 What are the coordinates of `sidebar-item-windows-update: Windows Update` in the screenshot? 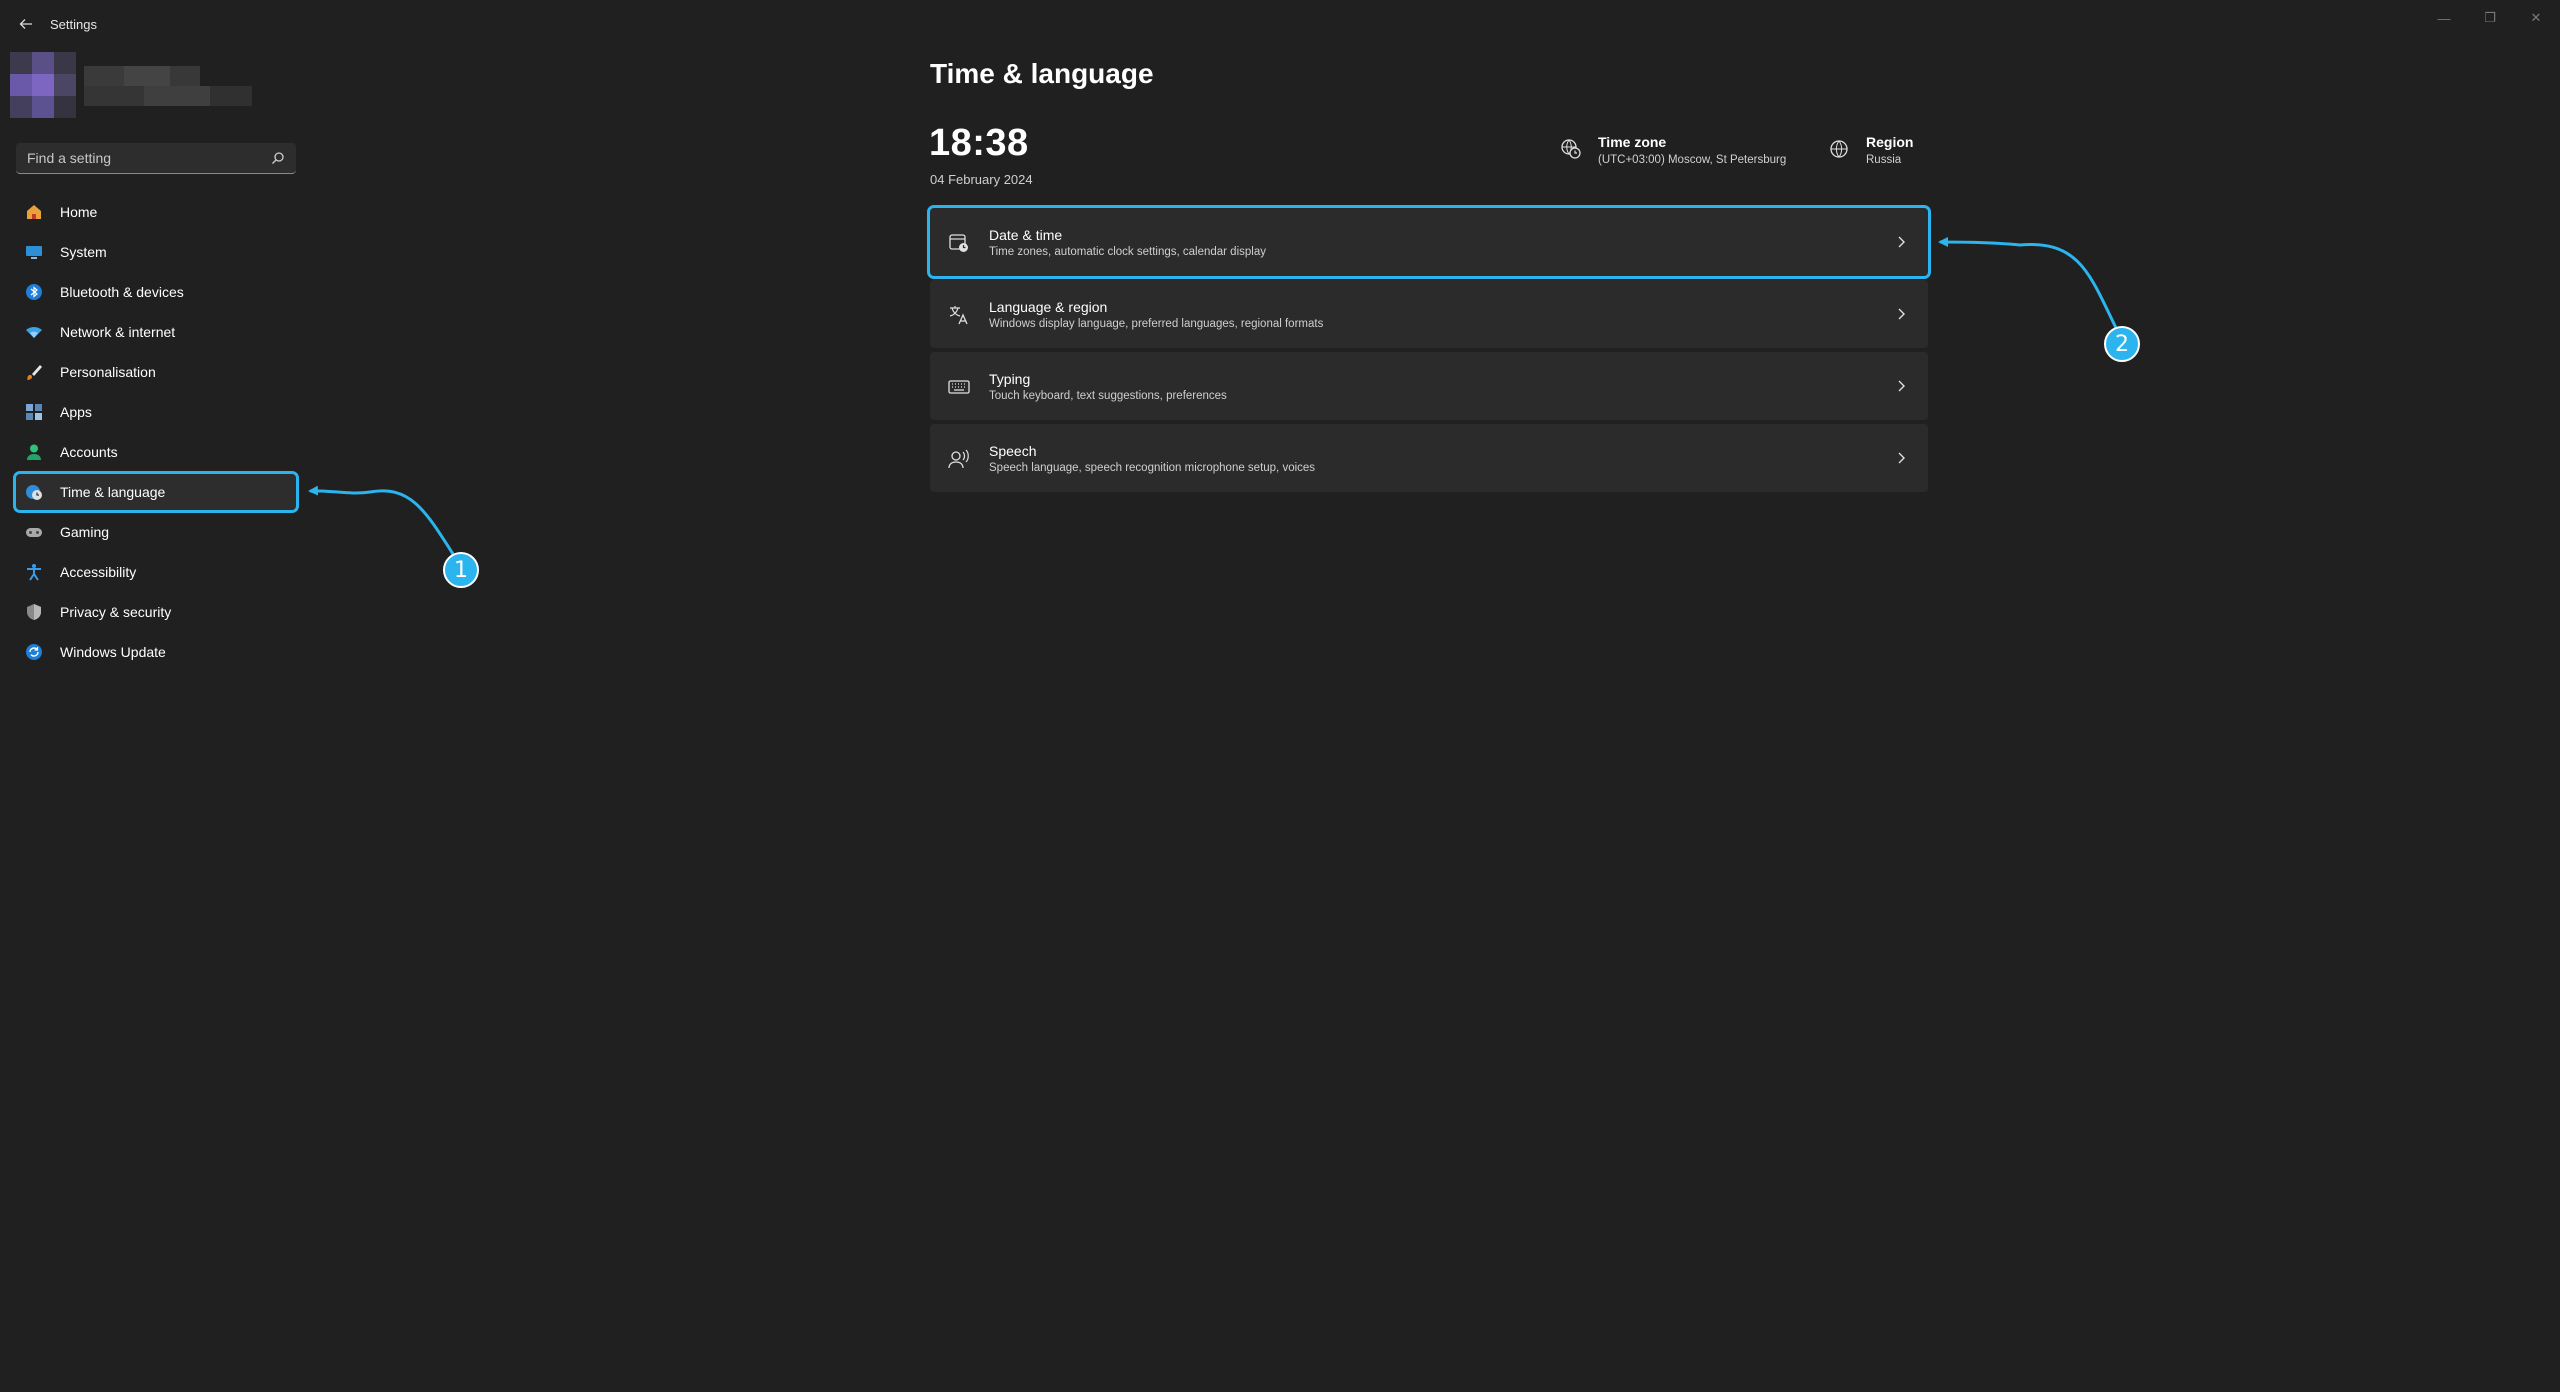 It's located at (156, 652).